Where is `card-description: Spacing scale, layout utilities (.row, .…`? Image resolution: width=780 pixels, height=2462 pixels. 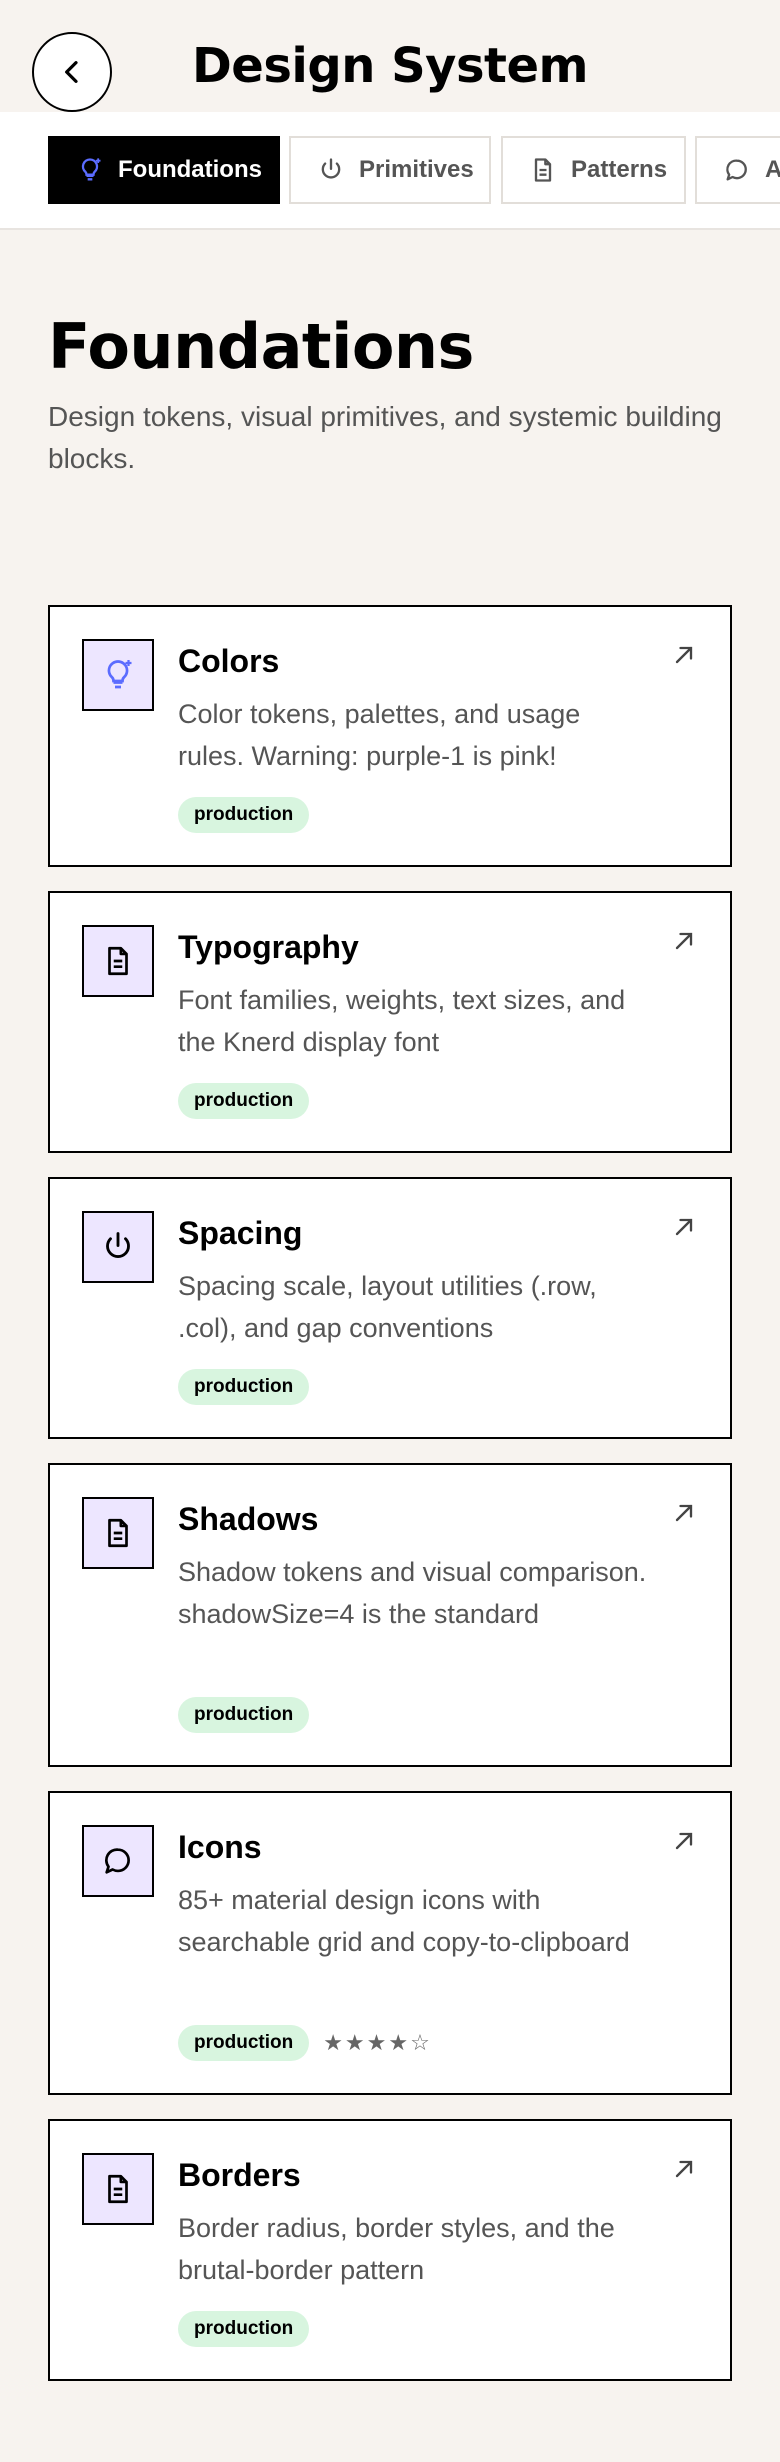 card-description: Spacing scale, layout utilities (.row, .… is located at coordinates (387, 1307).